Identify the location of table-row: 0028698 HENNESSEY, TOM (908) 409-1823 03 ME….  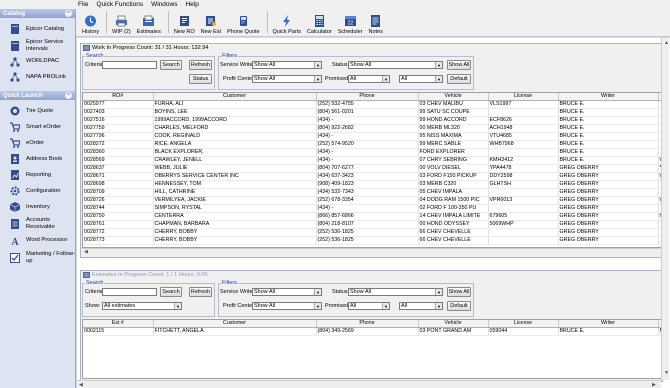
(372, 184).